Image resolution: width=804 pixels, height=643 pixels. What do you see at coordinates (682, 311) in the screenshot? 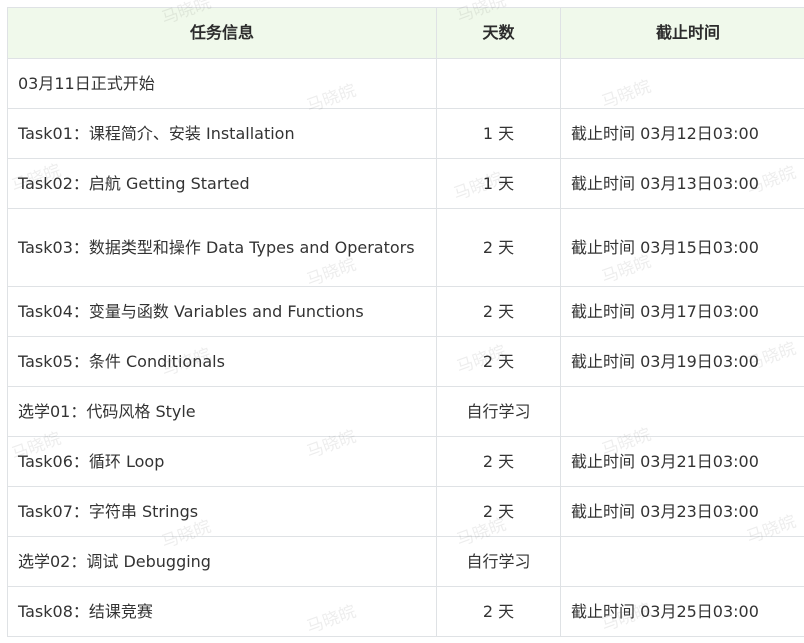
I see `cell-deadline: 截止时间 03月17日03:00` at bounding box center [682, 311].